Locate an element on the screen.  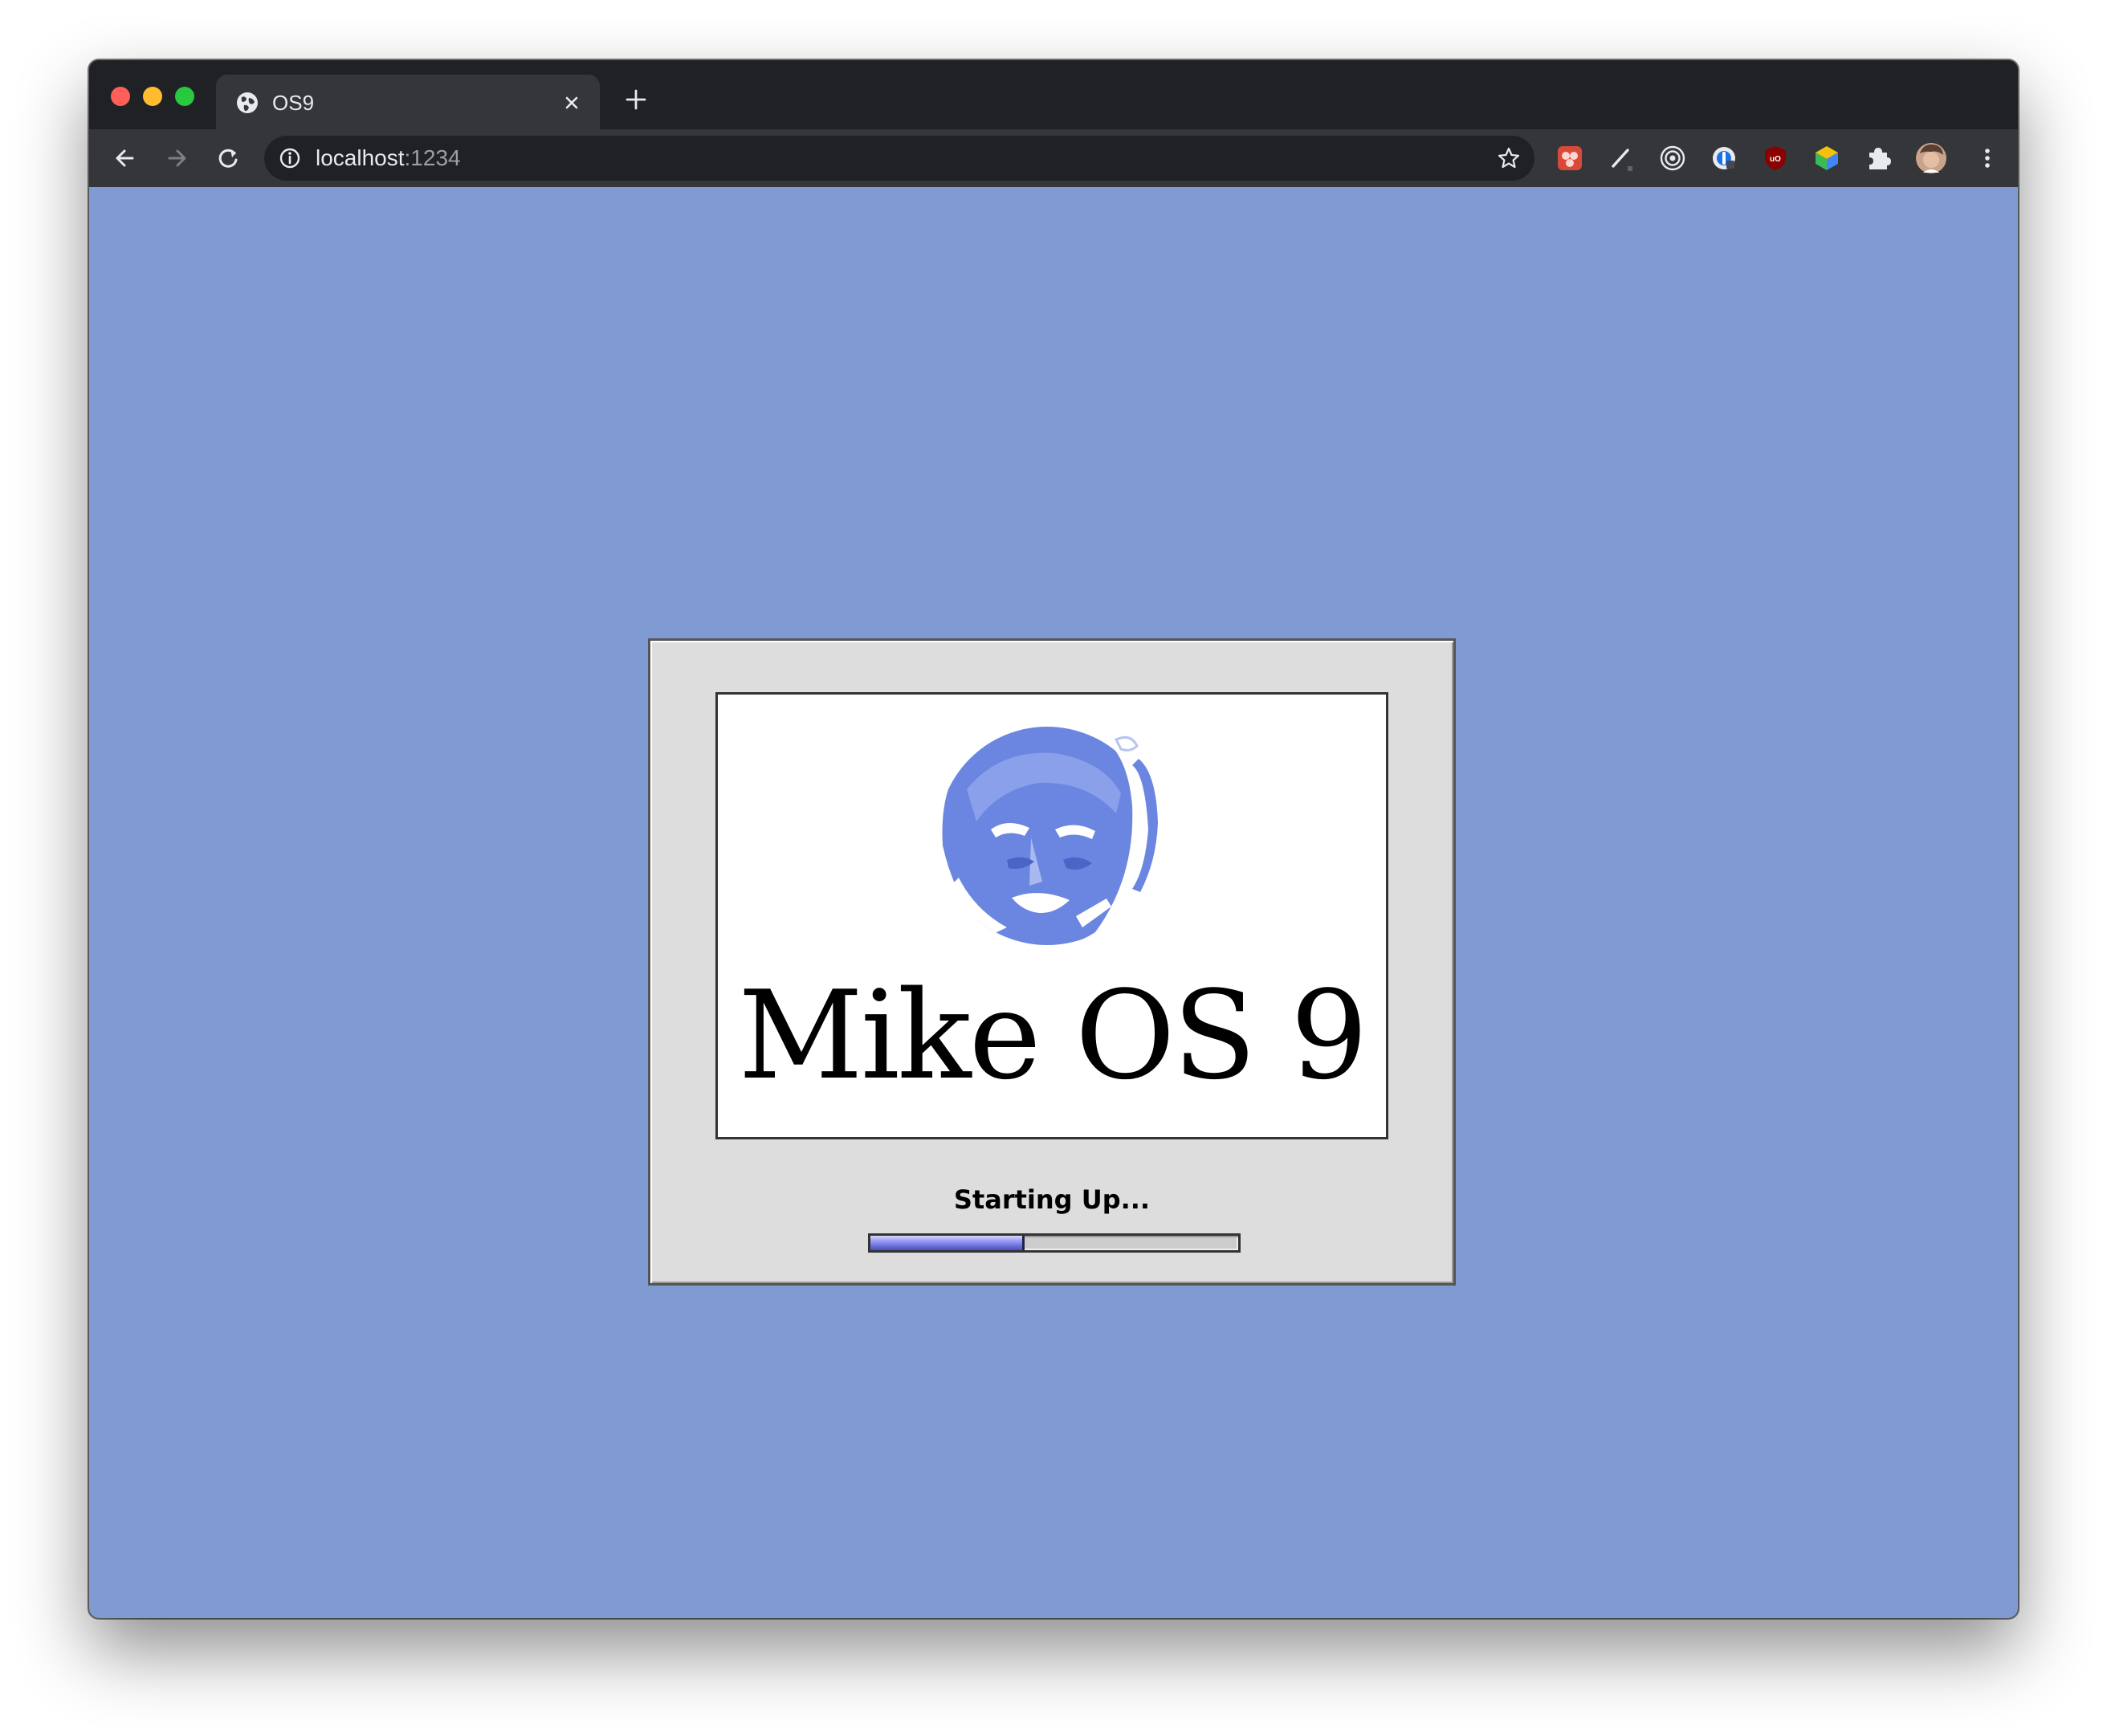
globe-icon is located at coordinates (247, 102).